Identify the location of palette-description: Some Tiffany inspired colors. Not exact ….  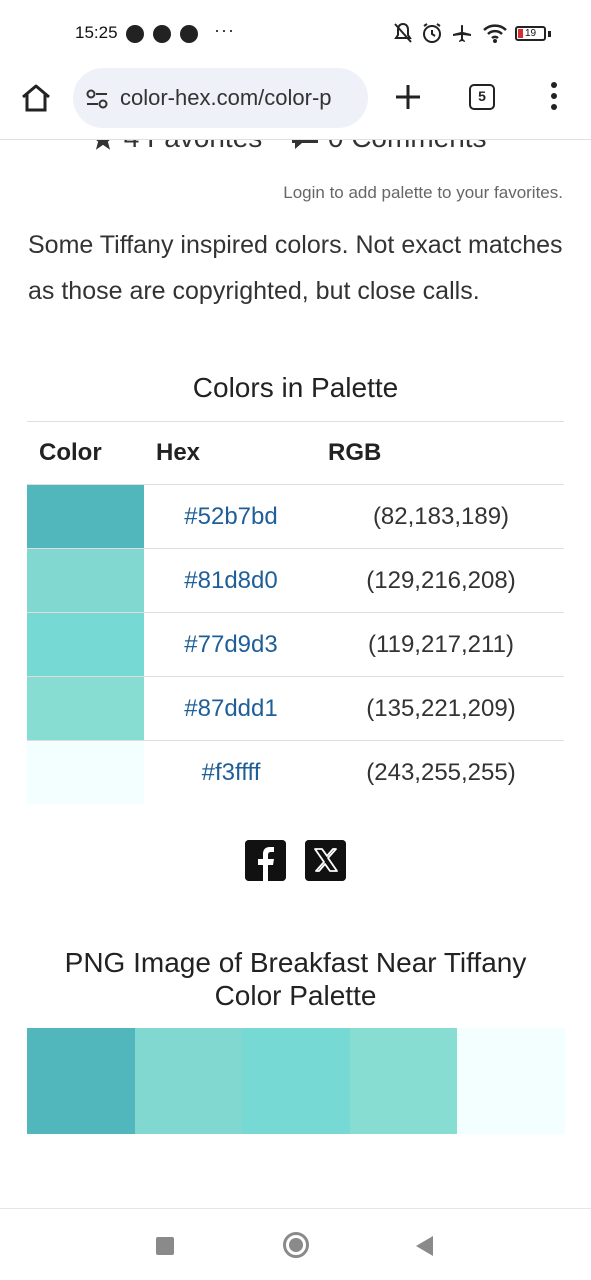
(295, 268).